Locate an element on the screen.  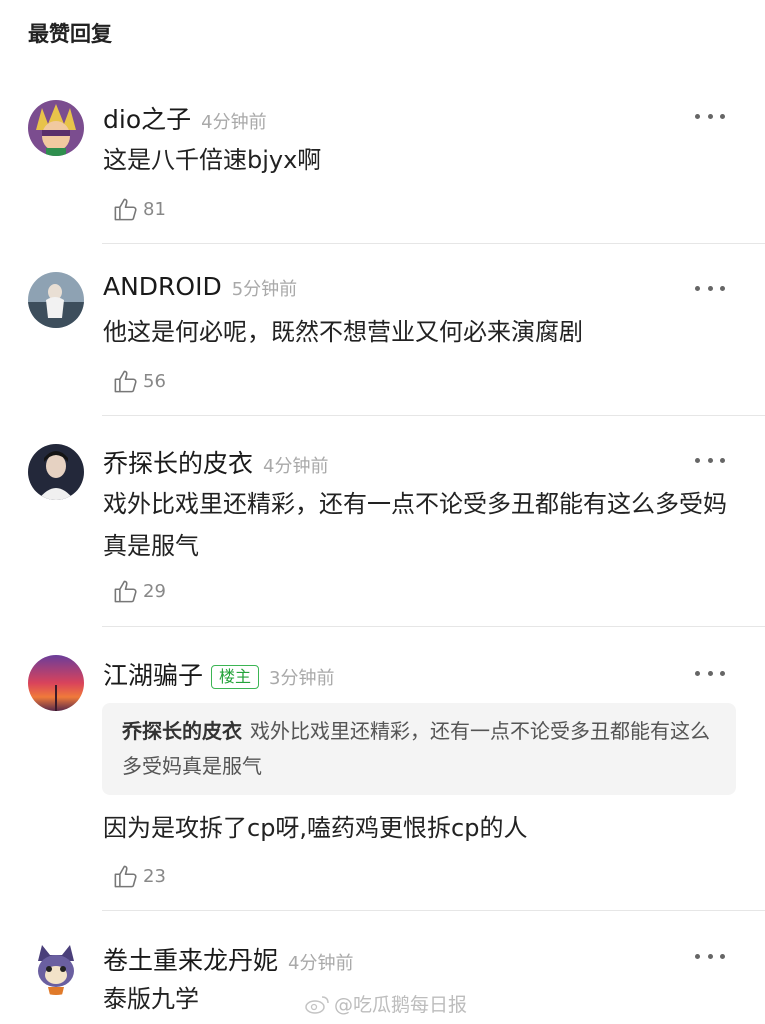
weibo-logo-icon is located at coordinates (317, 1004).